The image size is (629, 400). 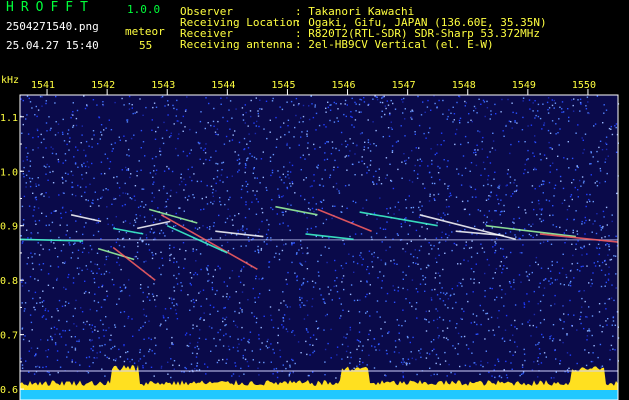 I want to click on y-tick-label: 0.7, so click(x=9, y=336).